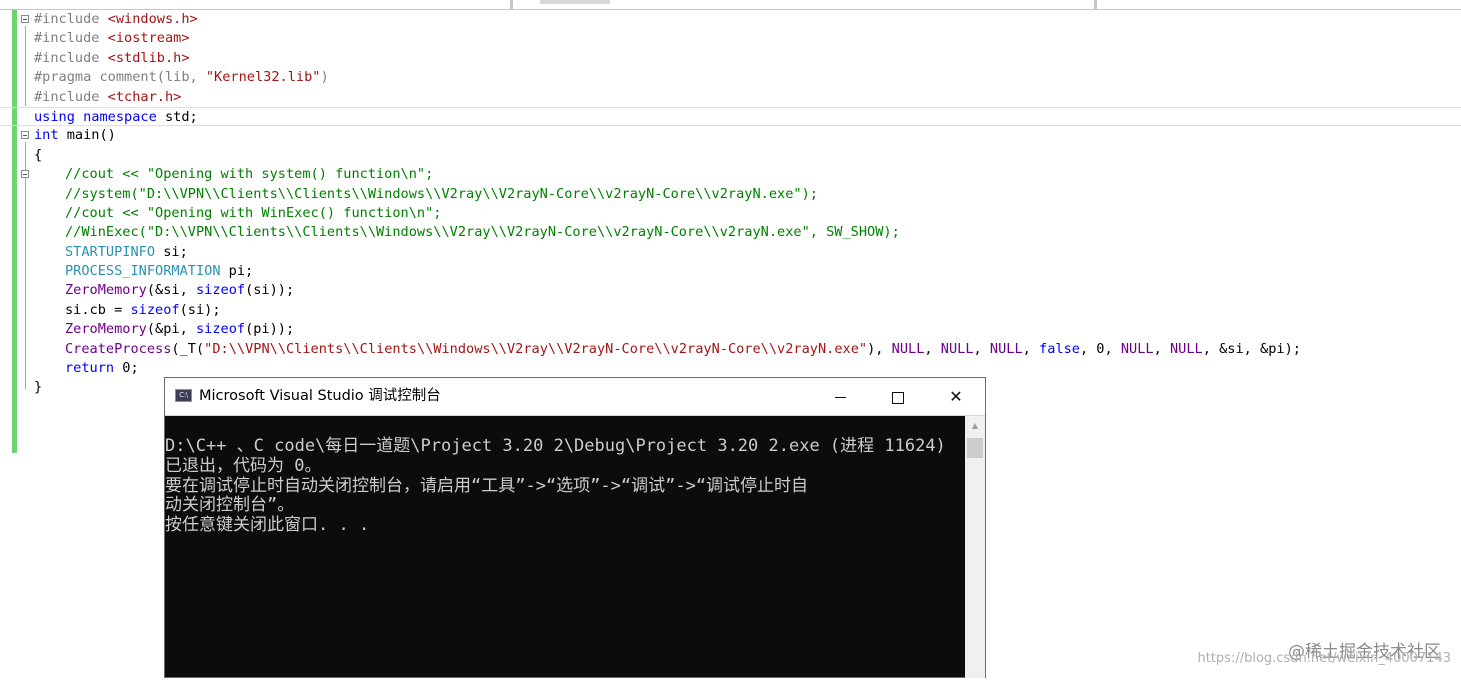 This screenshot has width=1461, height=699. I want to click on code-token: #pragma comment, so click(95, 77).